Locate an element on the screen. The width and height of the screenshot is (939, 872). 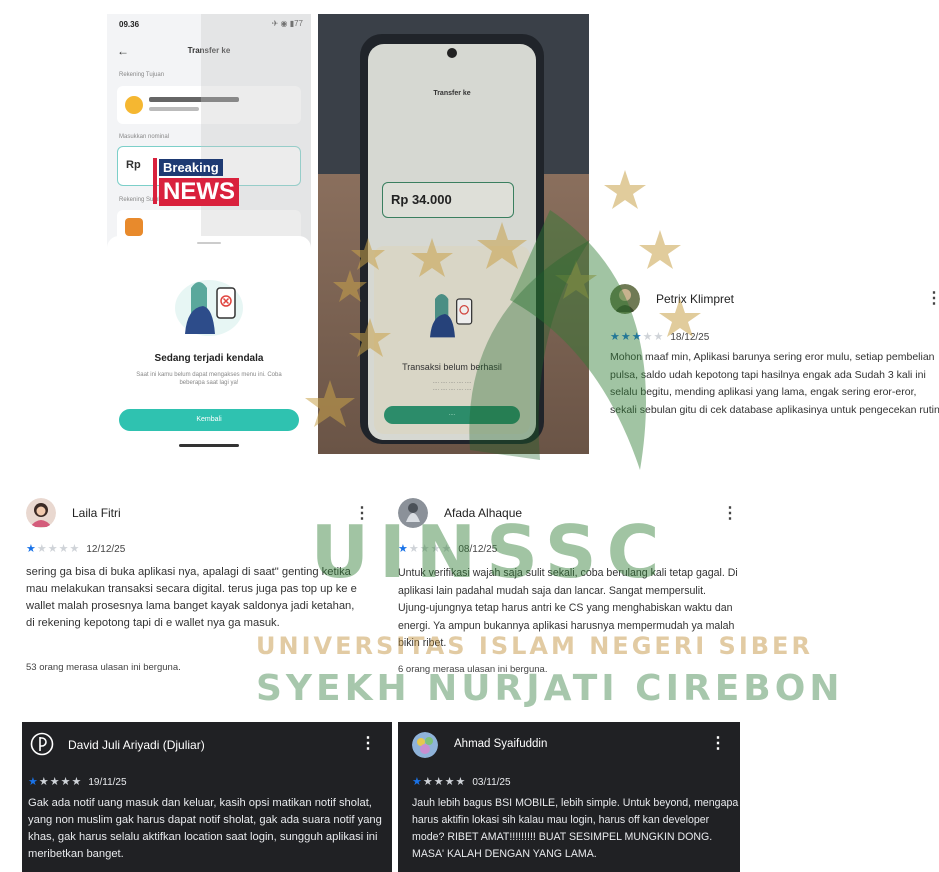
rating-row: ★★★★★ 18/12/25 is located at coordinates (659, 336).